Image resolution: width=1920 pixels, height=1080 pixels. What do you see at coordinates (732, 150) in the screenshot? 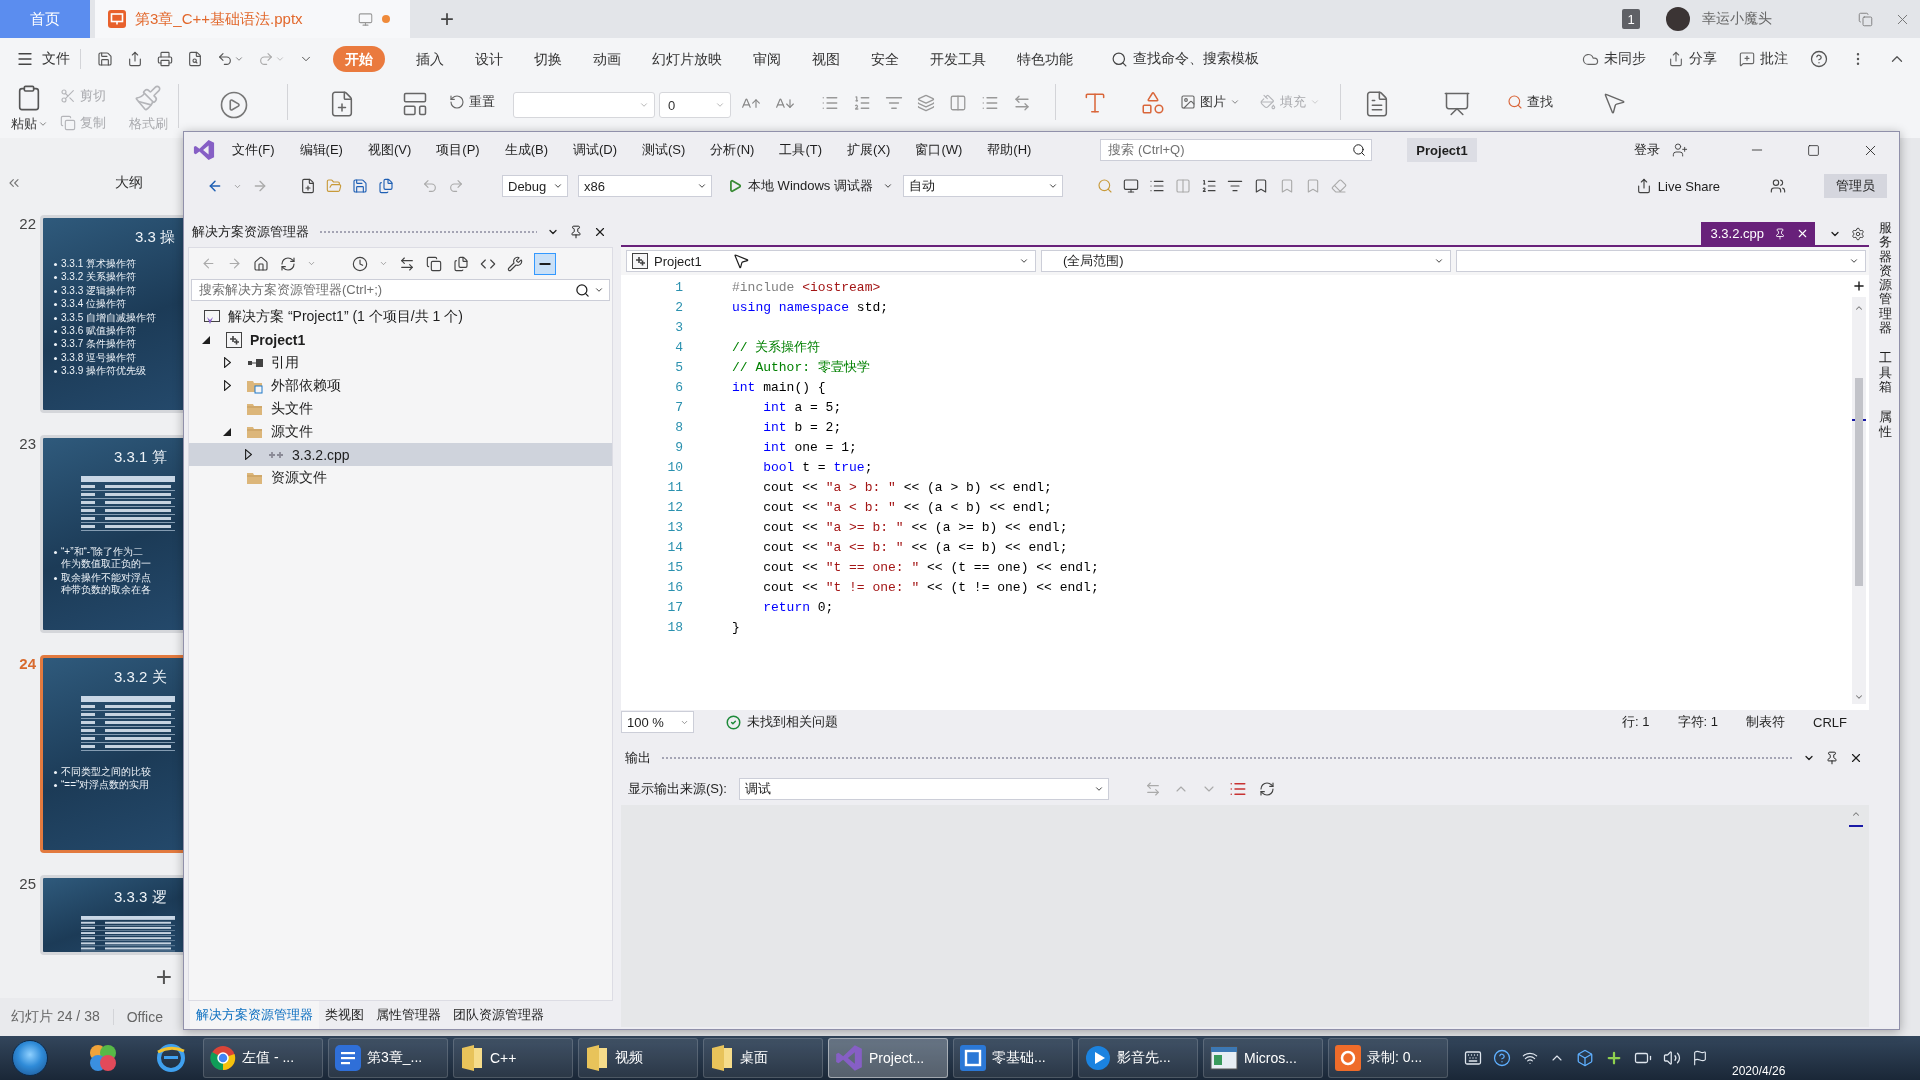
I see `menu-item: 分析(N)` at bounding box center [732, 150].